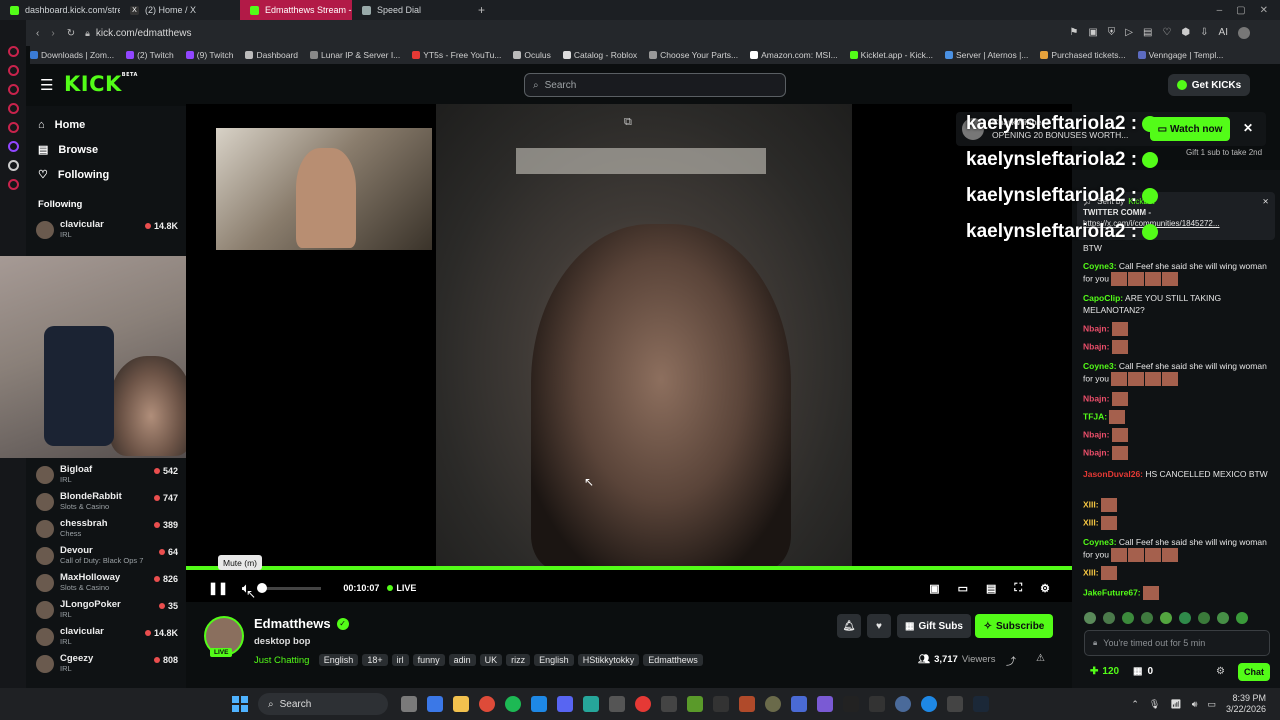 This screenshot has height=720, width=1280. I want to click on chat-username: JakeFuture67:, so click(1112, 592).